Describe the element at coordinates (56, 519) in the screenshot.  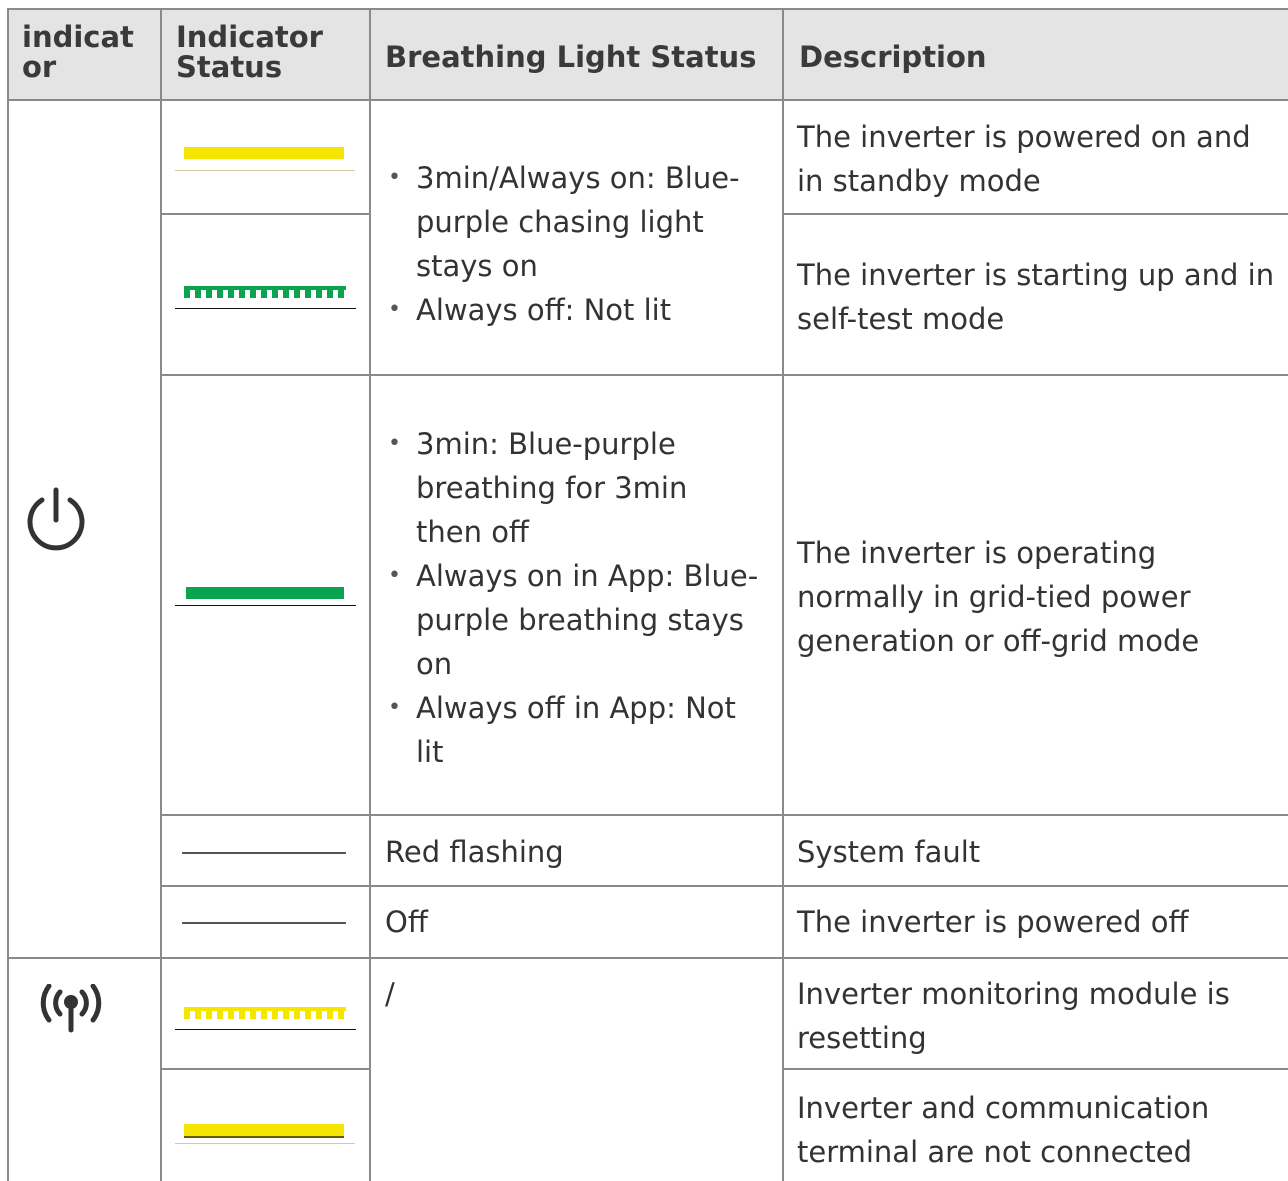
I see `power-icon` at that location.